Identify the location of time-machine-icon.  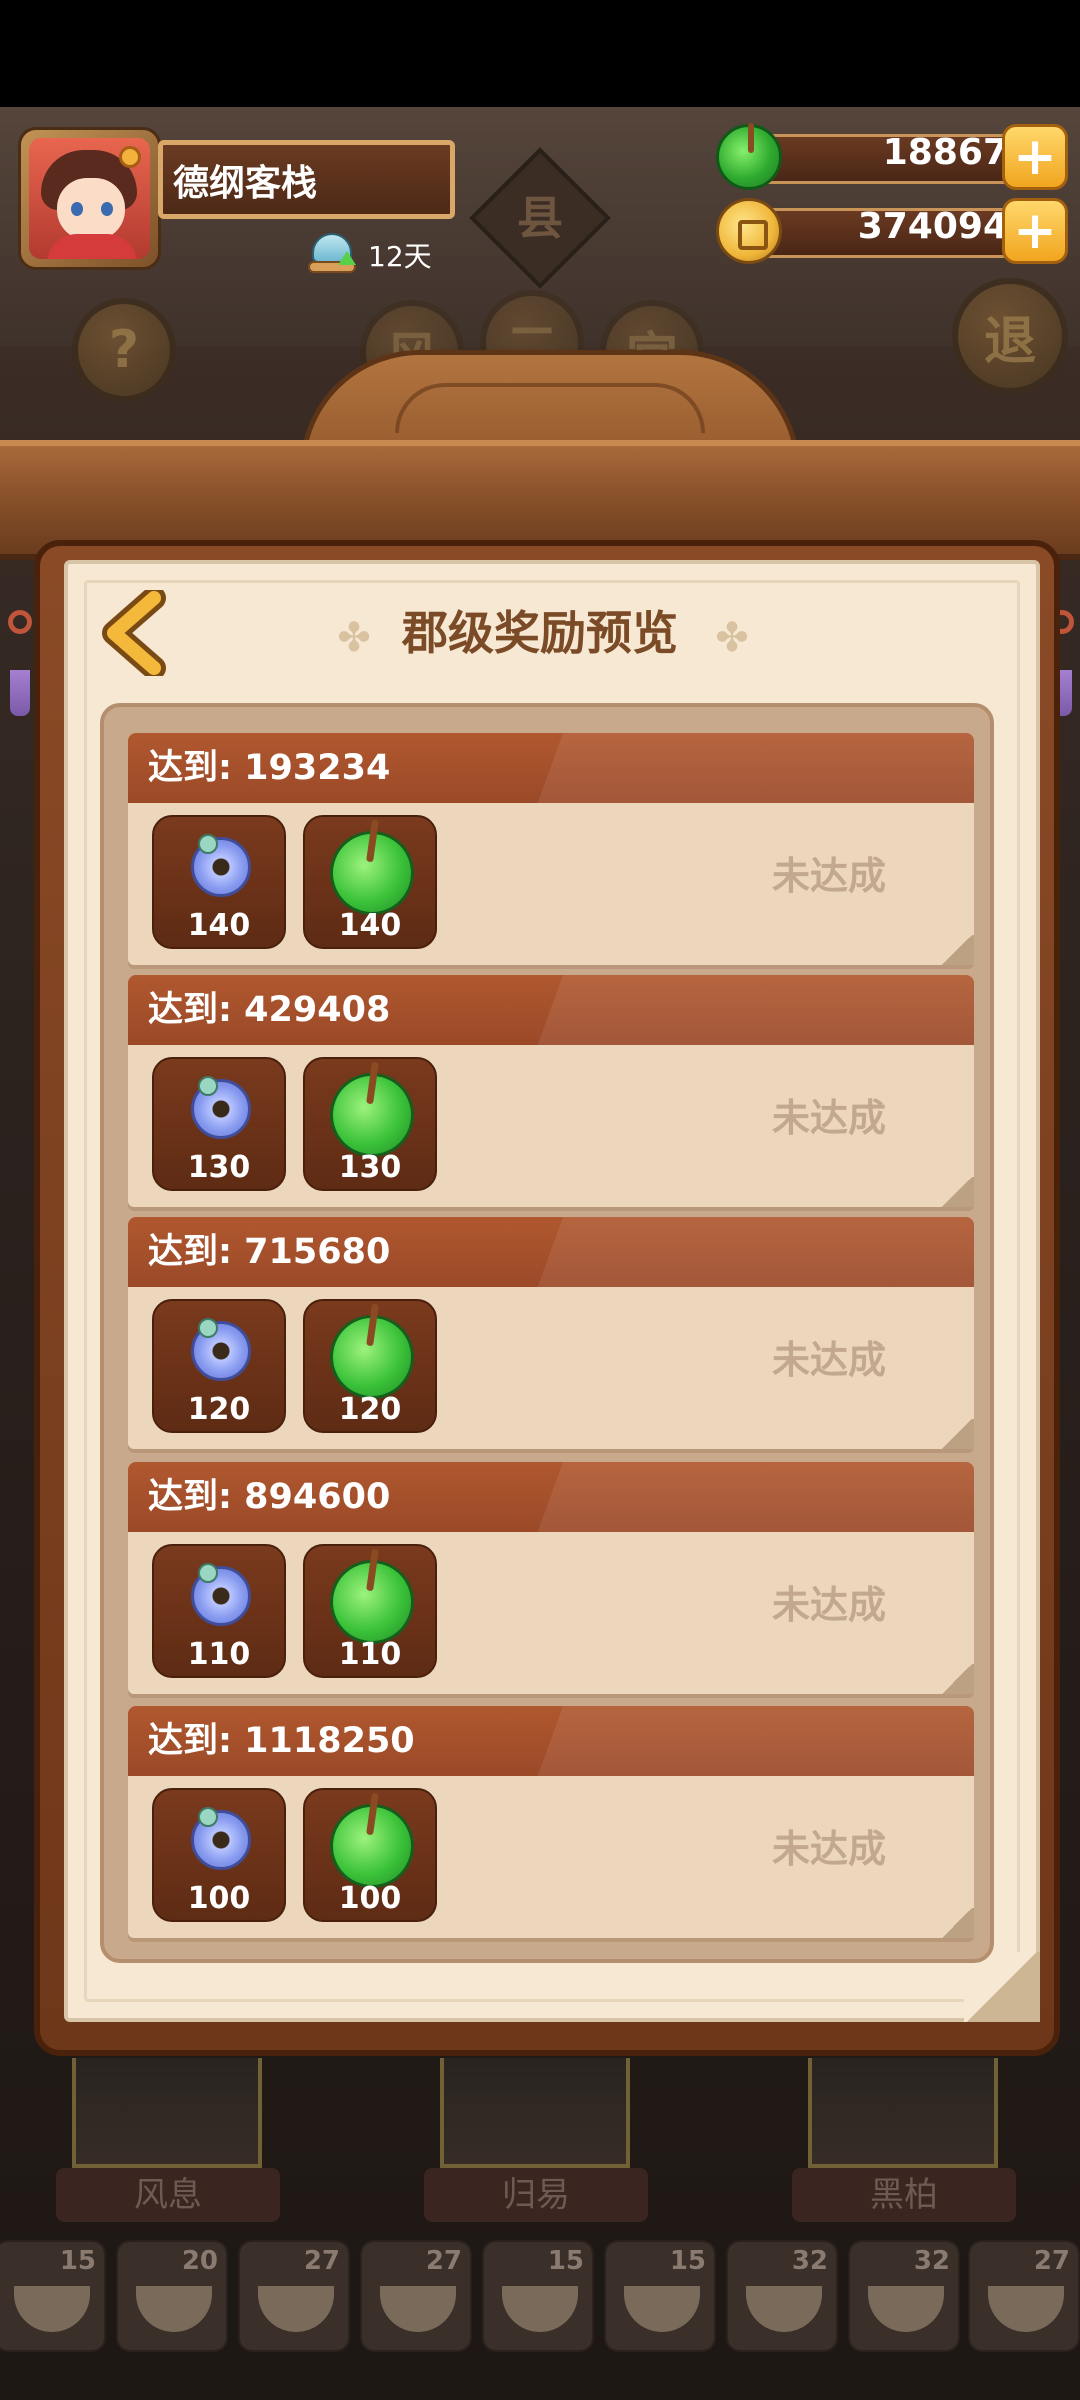
(333, 255).